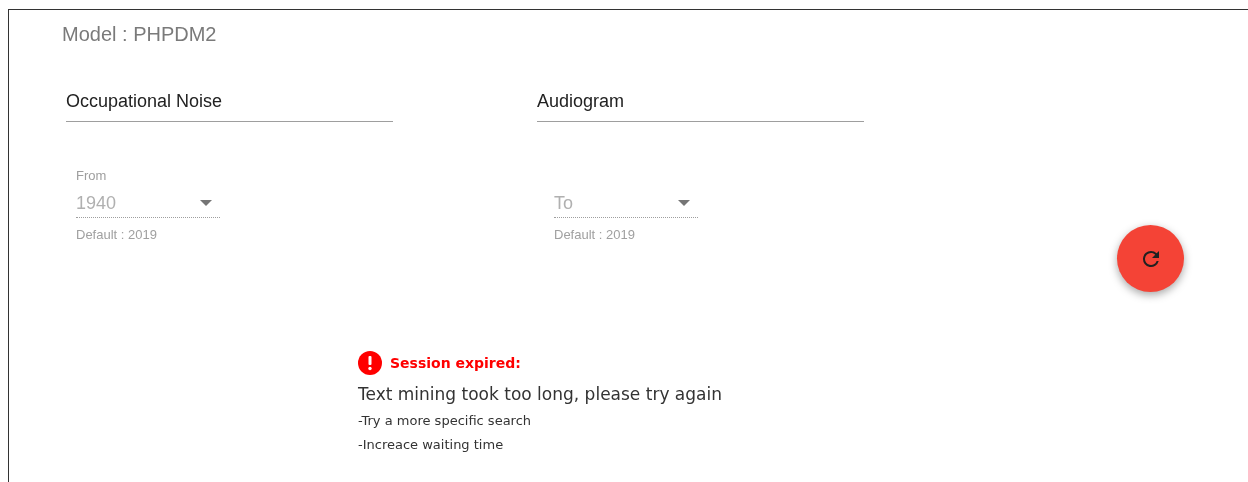 This screenshot has height=482, width=1248. I want to click on error-icon, so click(370, 363).